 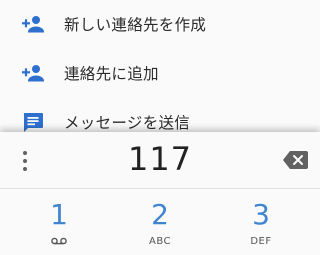 I want to click on suggestion-label: メッセージを送信, so click(x=127, y=123).